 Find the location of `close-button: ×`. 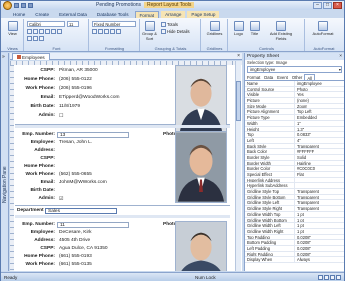

close-button: × is located at coordinates (337, 5).